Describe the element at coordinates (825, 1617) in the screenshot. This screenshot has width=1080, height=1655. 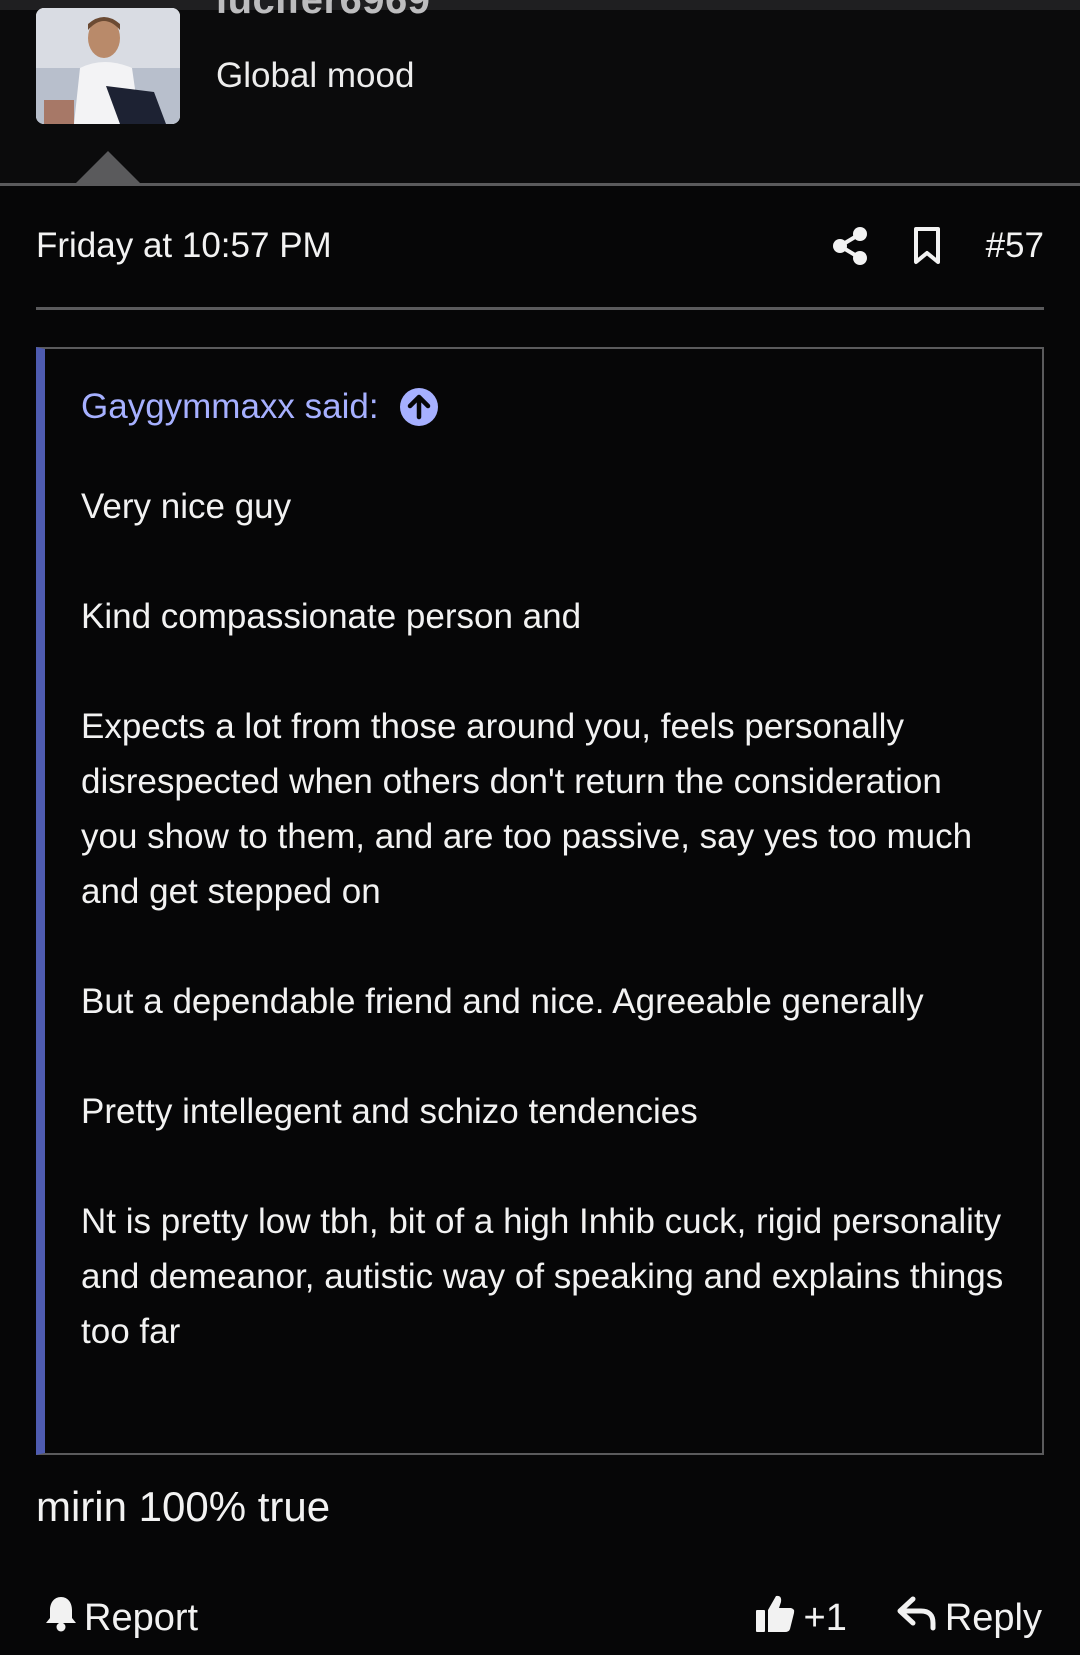
I see `like-count: +1` at that location.